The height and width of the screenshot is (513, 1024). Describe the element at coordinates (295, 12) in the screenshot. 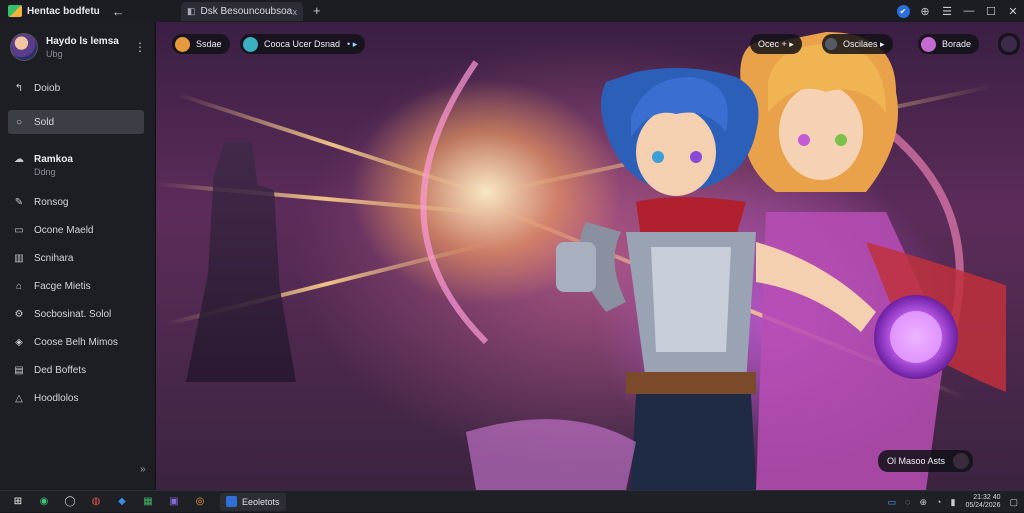

I see `tab-close-button: x` at that location.